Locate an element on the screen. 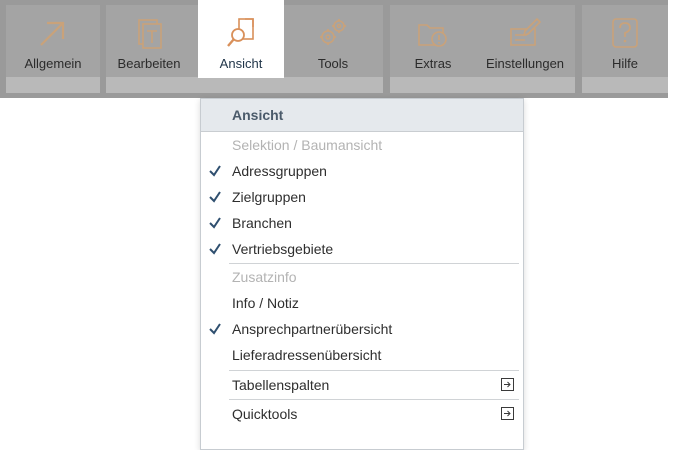 This screenshot has height=450, width=684. menu-item-branchen: Branchen is located at coordinates (362, 223).